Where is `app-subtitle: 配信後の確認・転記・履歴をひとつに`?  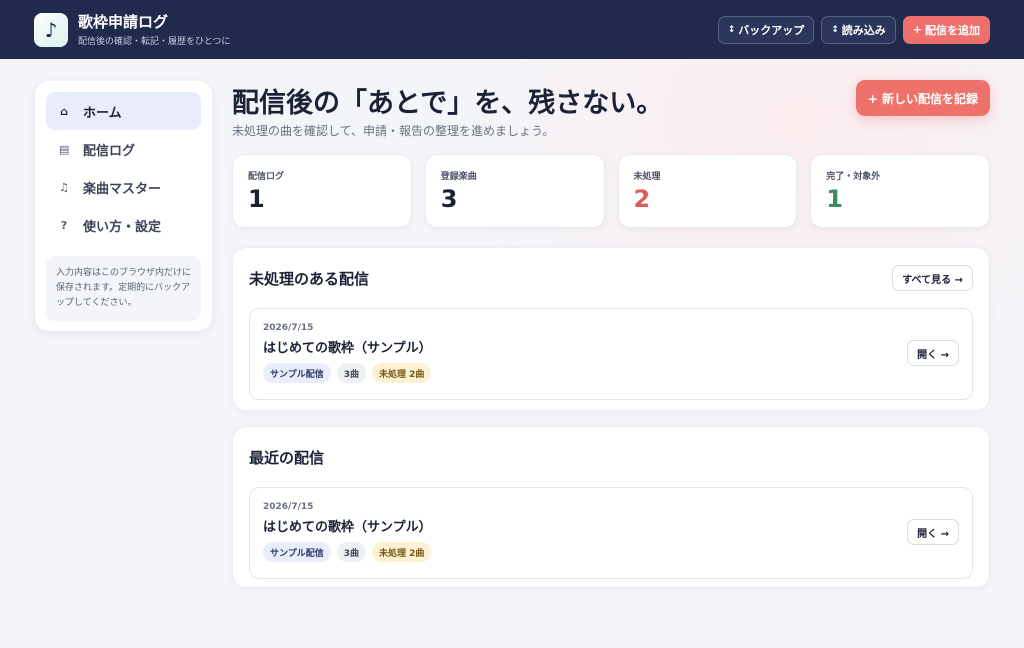
app-subtitle: 配信後の確認・転記・履歴をひとつに is located at coordinates (154, 41).